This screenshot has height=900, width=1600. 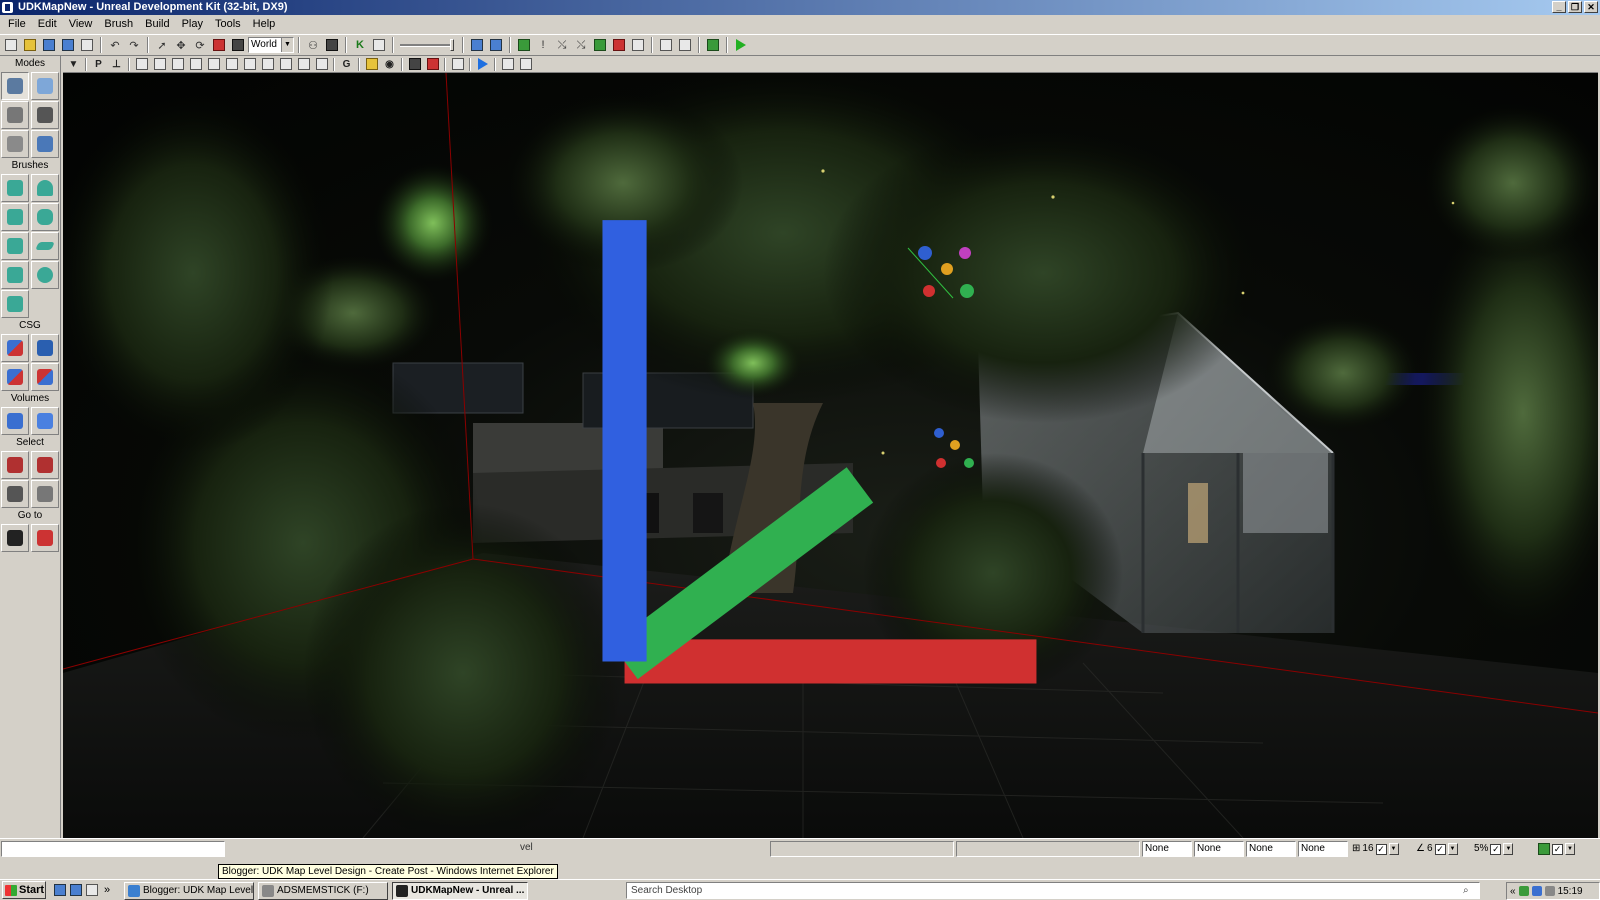 What do you see at coordinates (264, 24) in the screenshot?
I see `menu-help: Help` at bounding box center [264, 24].